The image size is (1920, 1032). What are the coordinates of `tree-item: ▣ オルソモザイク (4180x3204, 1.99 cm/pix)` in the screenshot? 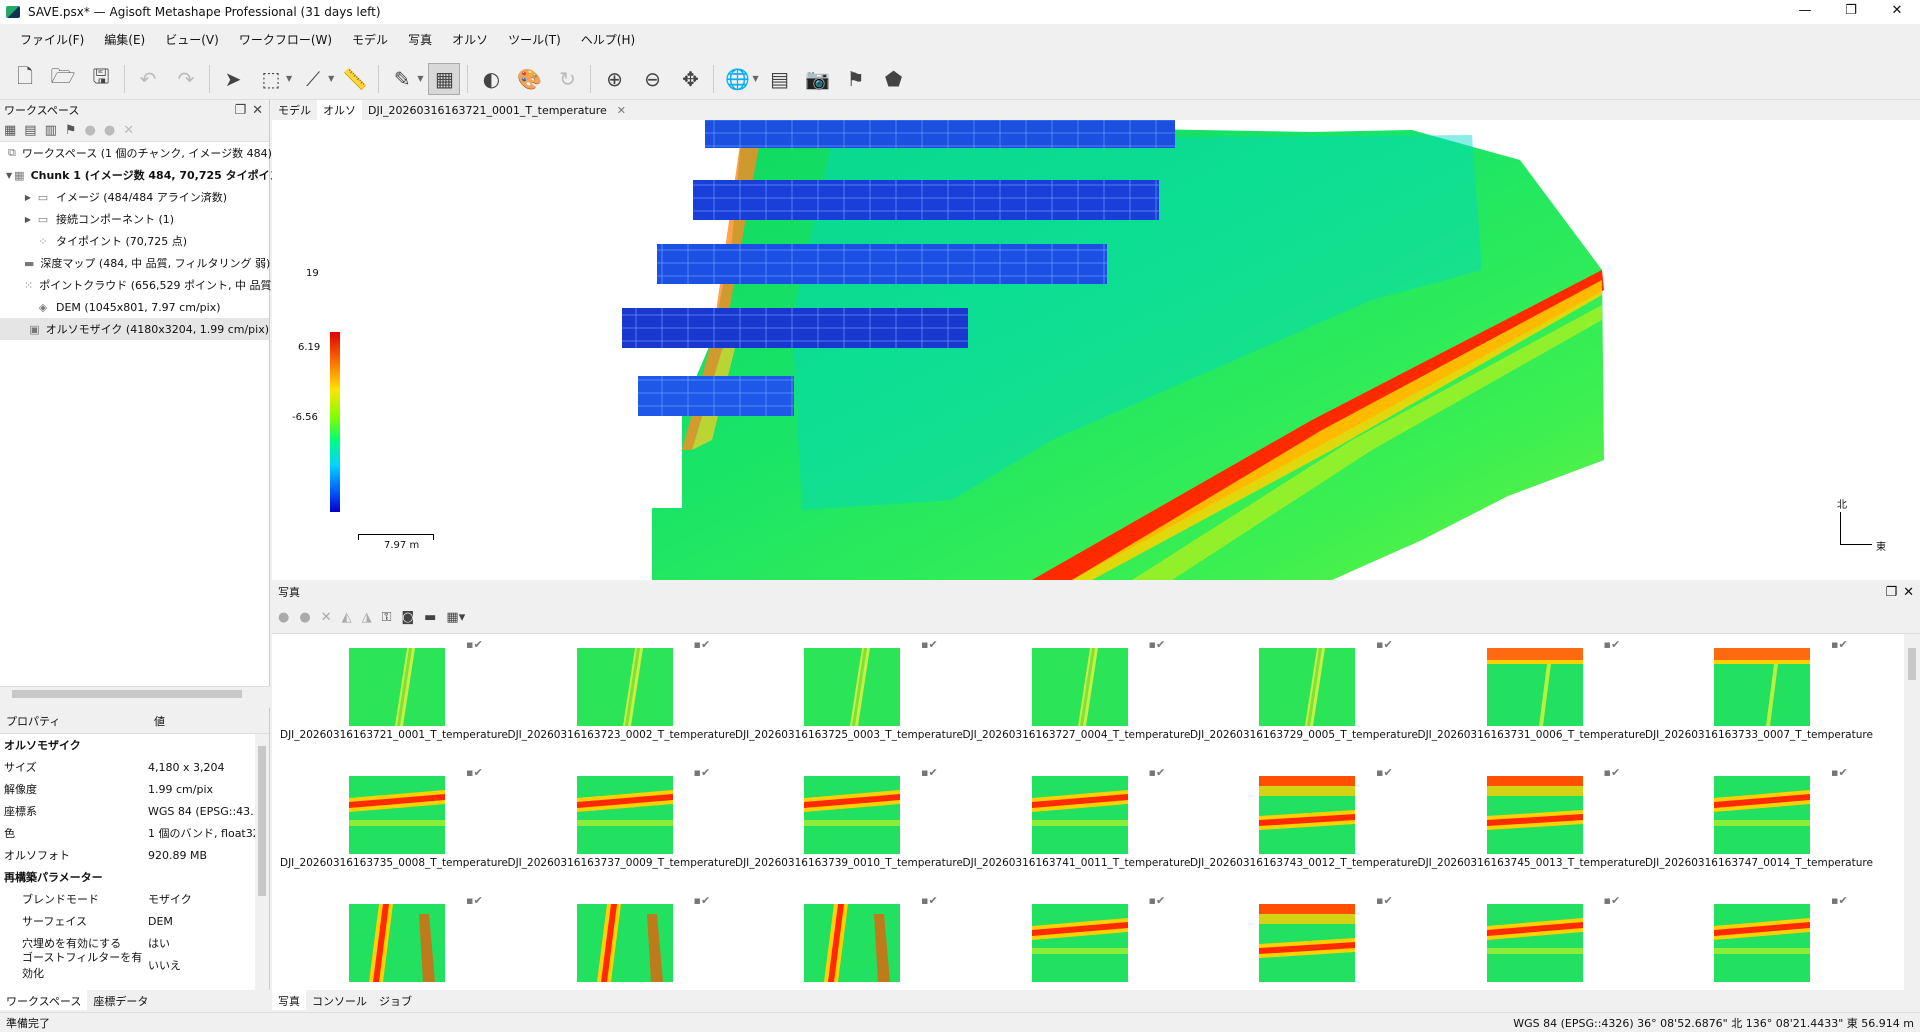 It's located at (134, 329).